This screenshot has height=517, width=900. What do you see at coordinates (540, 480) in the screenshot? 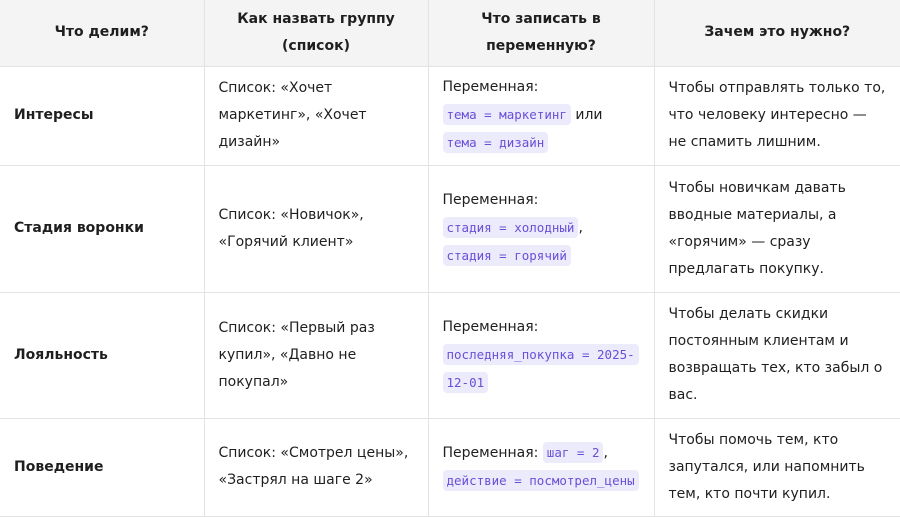
I see `code-snippet: действие = посмотрел_цены` at bounding box center [540, 480].